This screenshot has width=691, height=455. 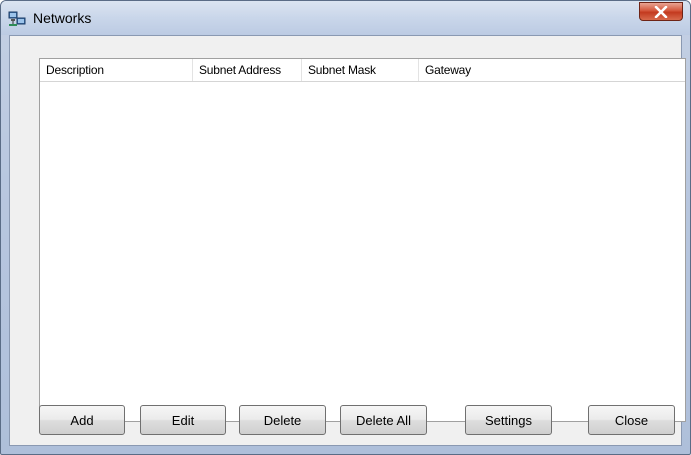 I want to click on add-button: Add, so click(x=82, y=420).